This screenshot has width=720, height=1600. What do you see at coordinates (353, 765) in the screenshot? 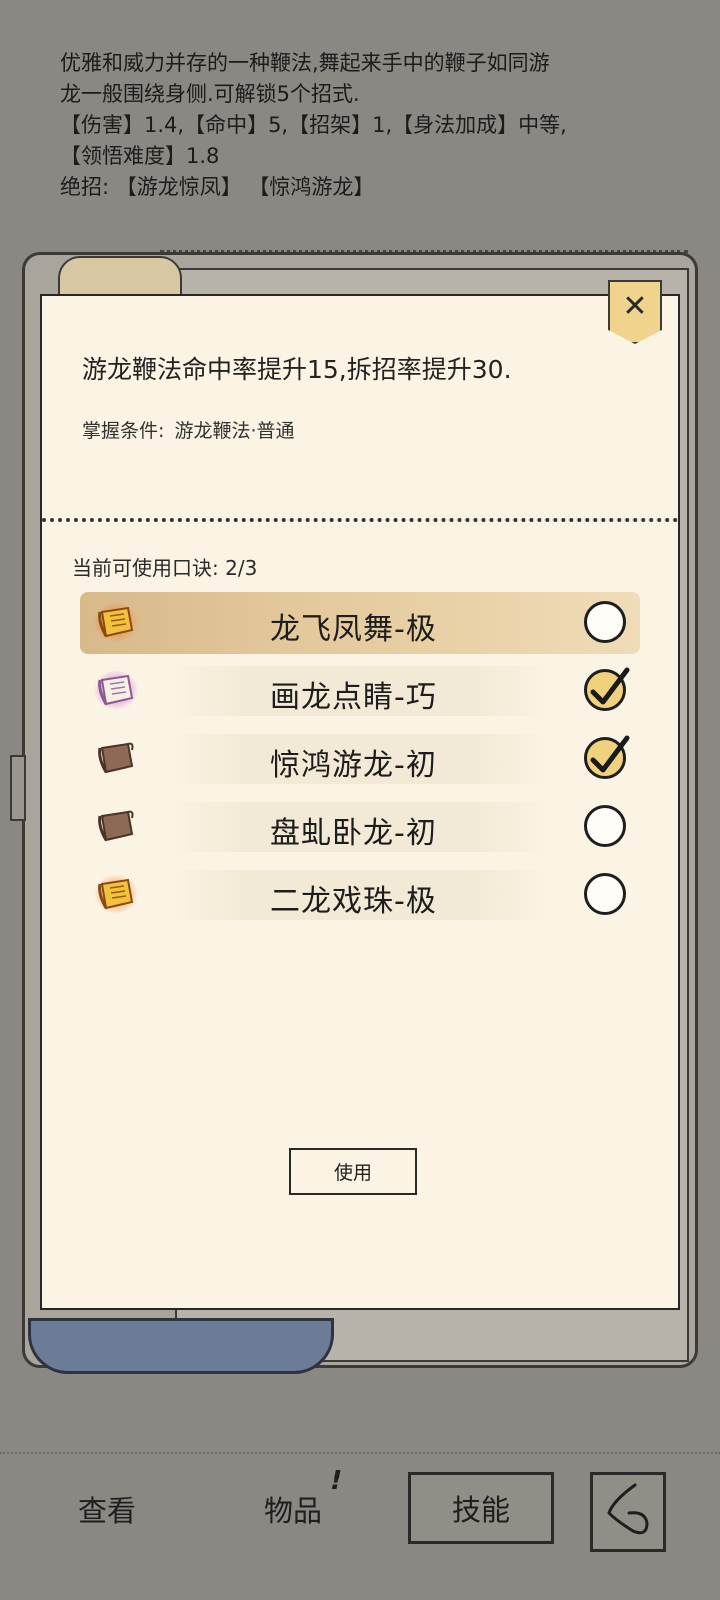
I see `skill-name: 惊鸿游龙-初` at bounding box center [353, 765].